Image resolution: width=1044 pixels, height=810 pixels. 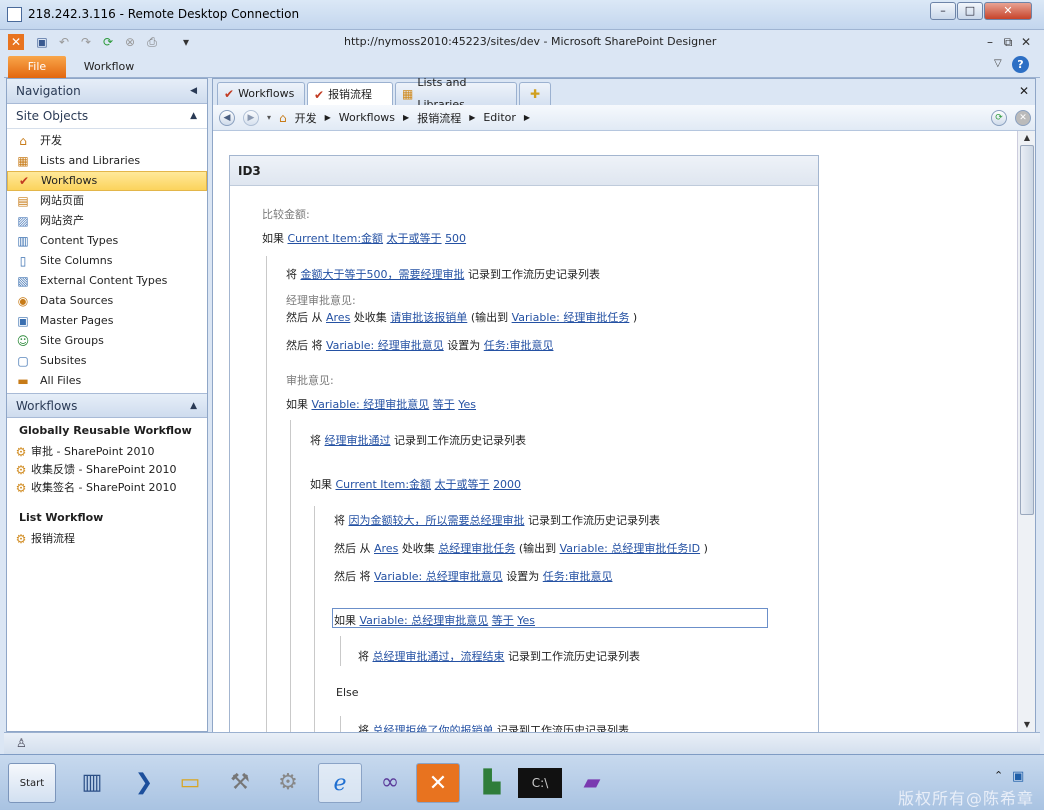 What do you see at coordinates (340, 783) in the screenshot?
I see `internet-explorer-icon: ℯ` at bounding box center [340, 783].